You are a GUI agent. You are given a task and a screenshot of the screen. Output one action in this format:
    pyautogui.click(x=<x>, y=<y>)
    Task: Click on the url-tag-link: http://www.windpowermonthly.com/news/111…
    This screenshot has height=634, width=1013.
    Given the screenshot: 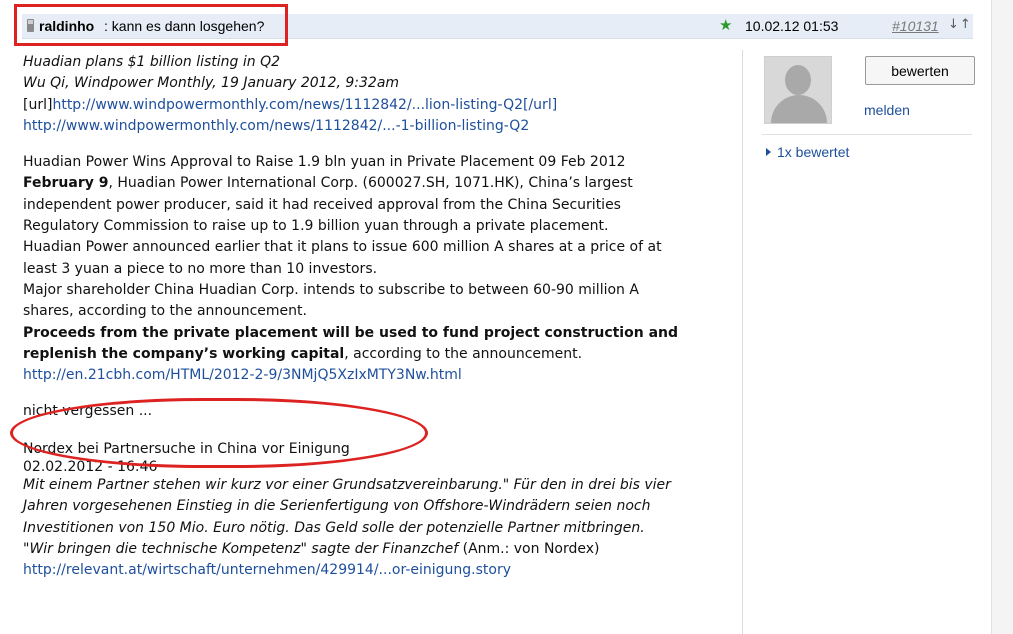 What is the action you would take?
    pyautogui.click(x=304, y=105)
    